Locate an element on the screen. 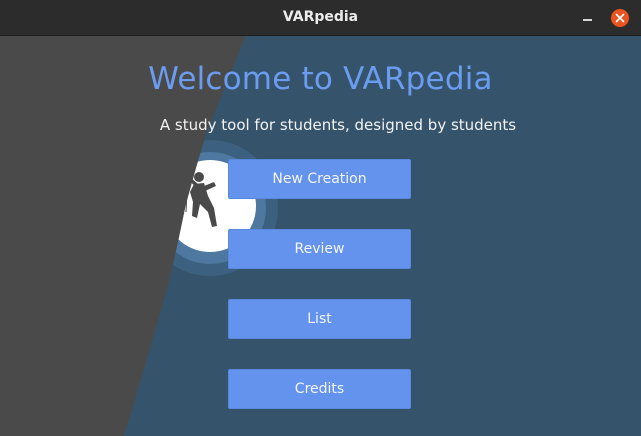 This screenshot has height=436, width=641. credits-button: Credits is located at coordinates (319, 389).